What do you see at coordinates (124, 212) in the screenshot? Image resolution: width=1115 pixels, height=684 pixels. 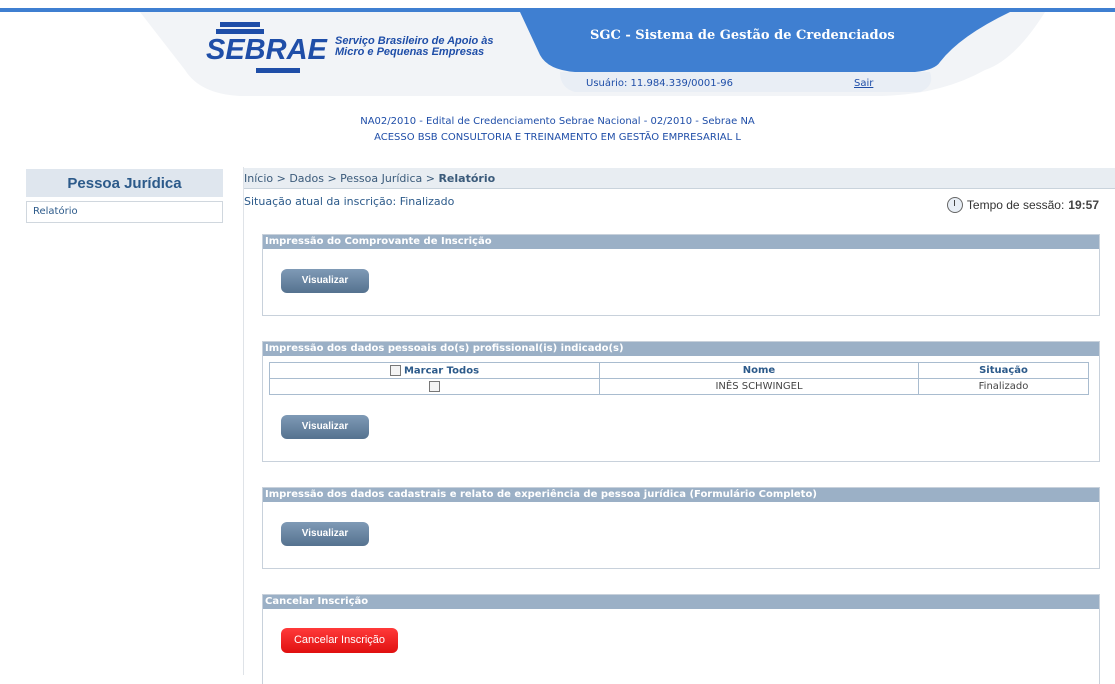 I see `sidebar-item-relatorio: Relatório` at bounding box center [124, 212].